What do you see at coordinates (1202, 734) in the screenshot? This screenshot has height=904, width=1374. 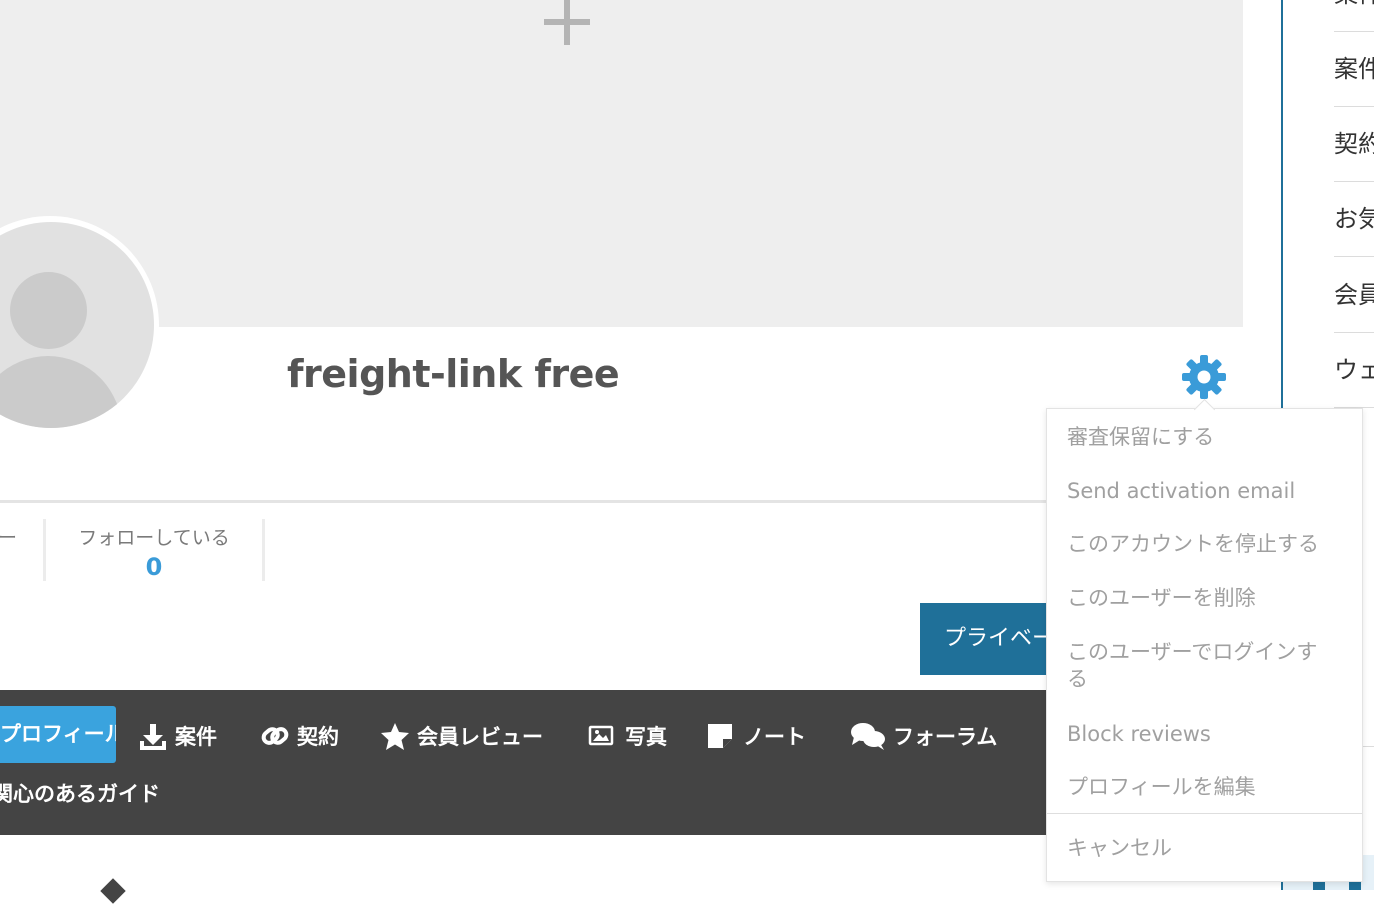 I see `menu-item-block-reviews: Block reviews` at bounding box center [1202, 734].